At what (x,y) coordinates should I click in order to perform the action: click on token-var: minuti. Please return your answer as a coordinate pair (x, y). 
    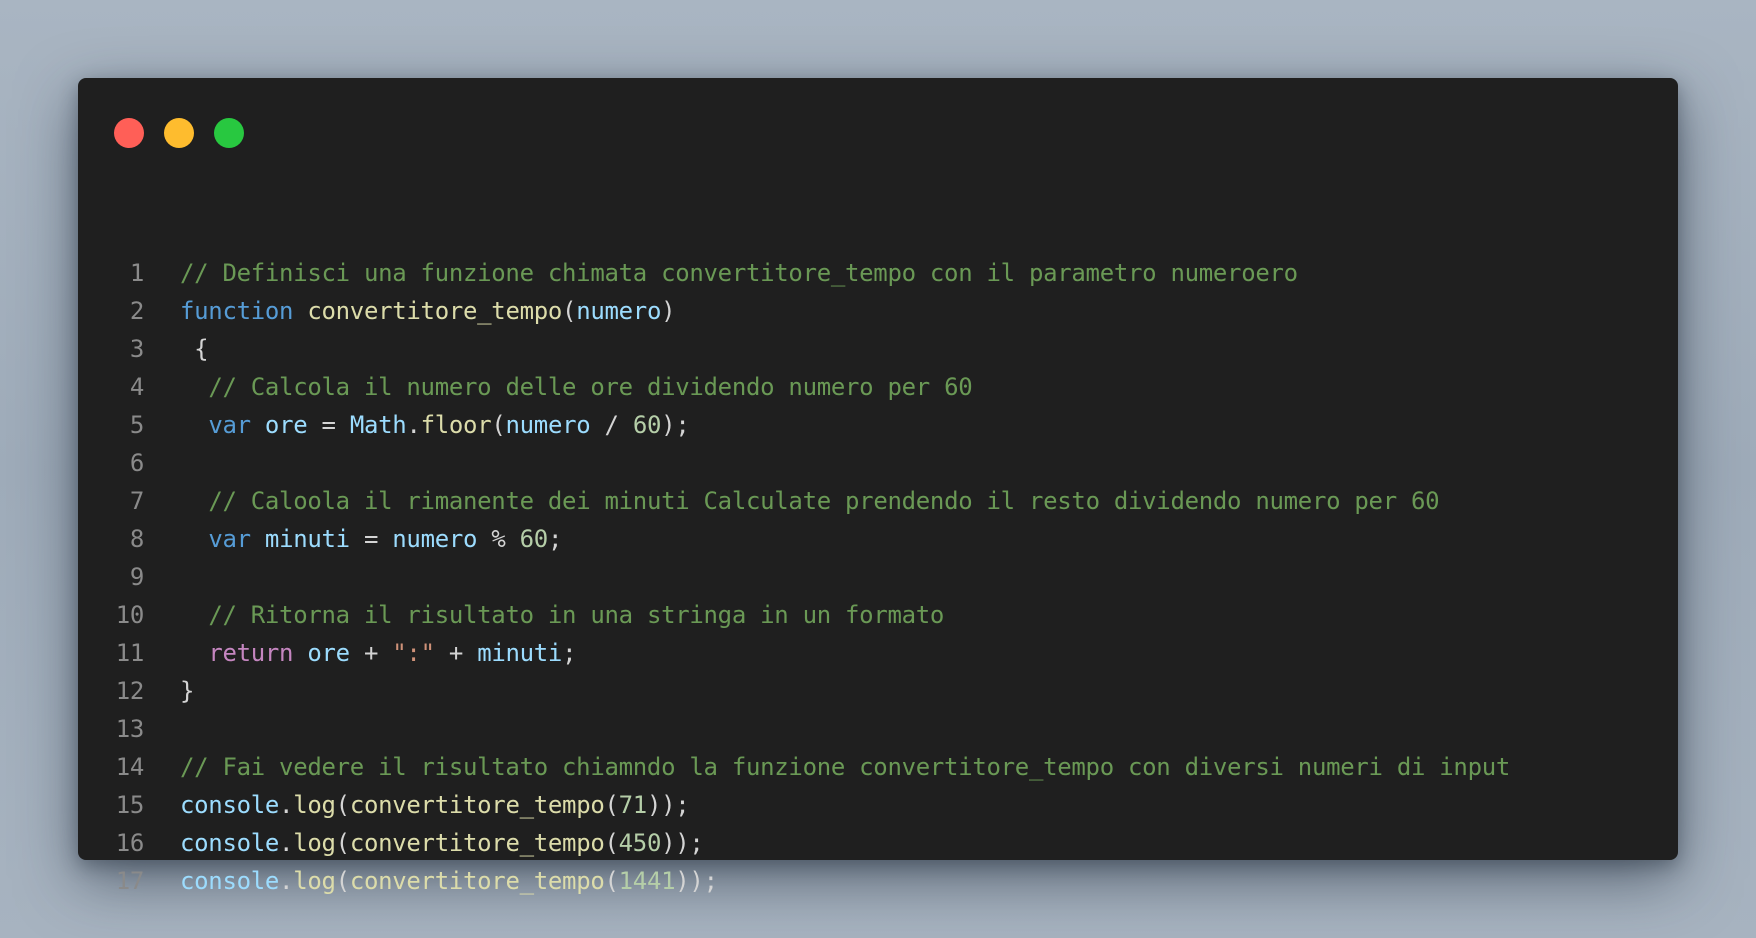
    Looking at the image, I should click on (307, 539).